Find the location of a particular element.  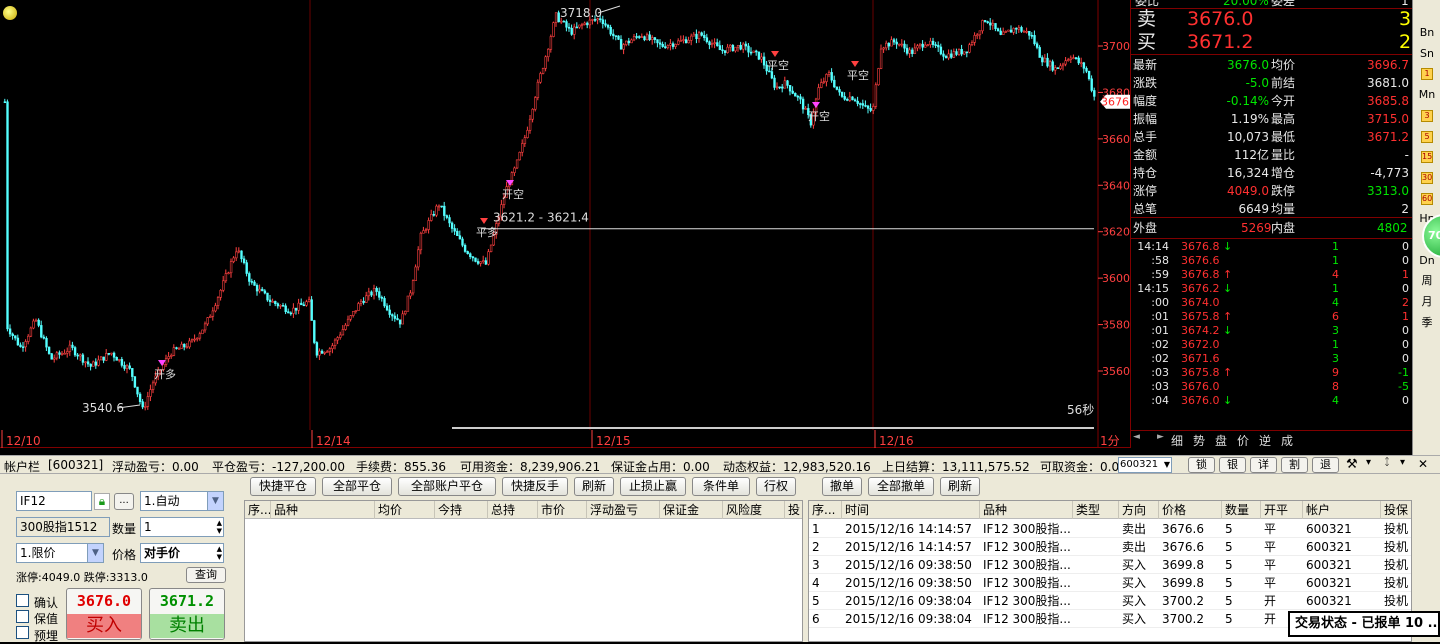

mode-select: 1.自动 ▼ is located at coordinates (182, 501).